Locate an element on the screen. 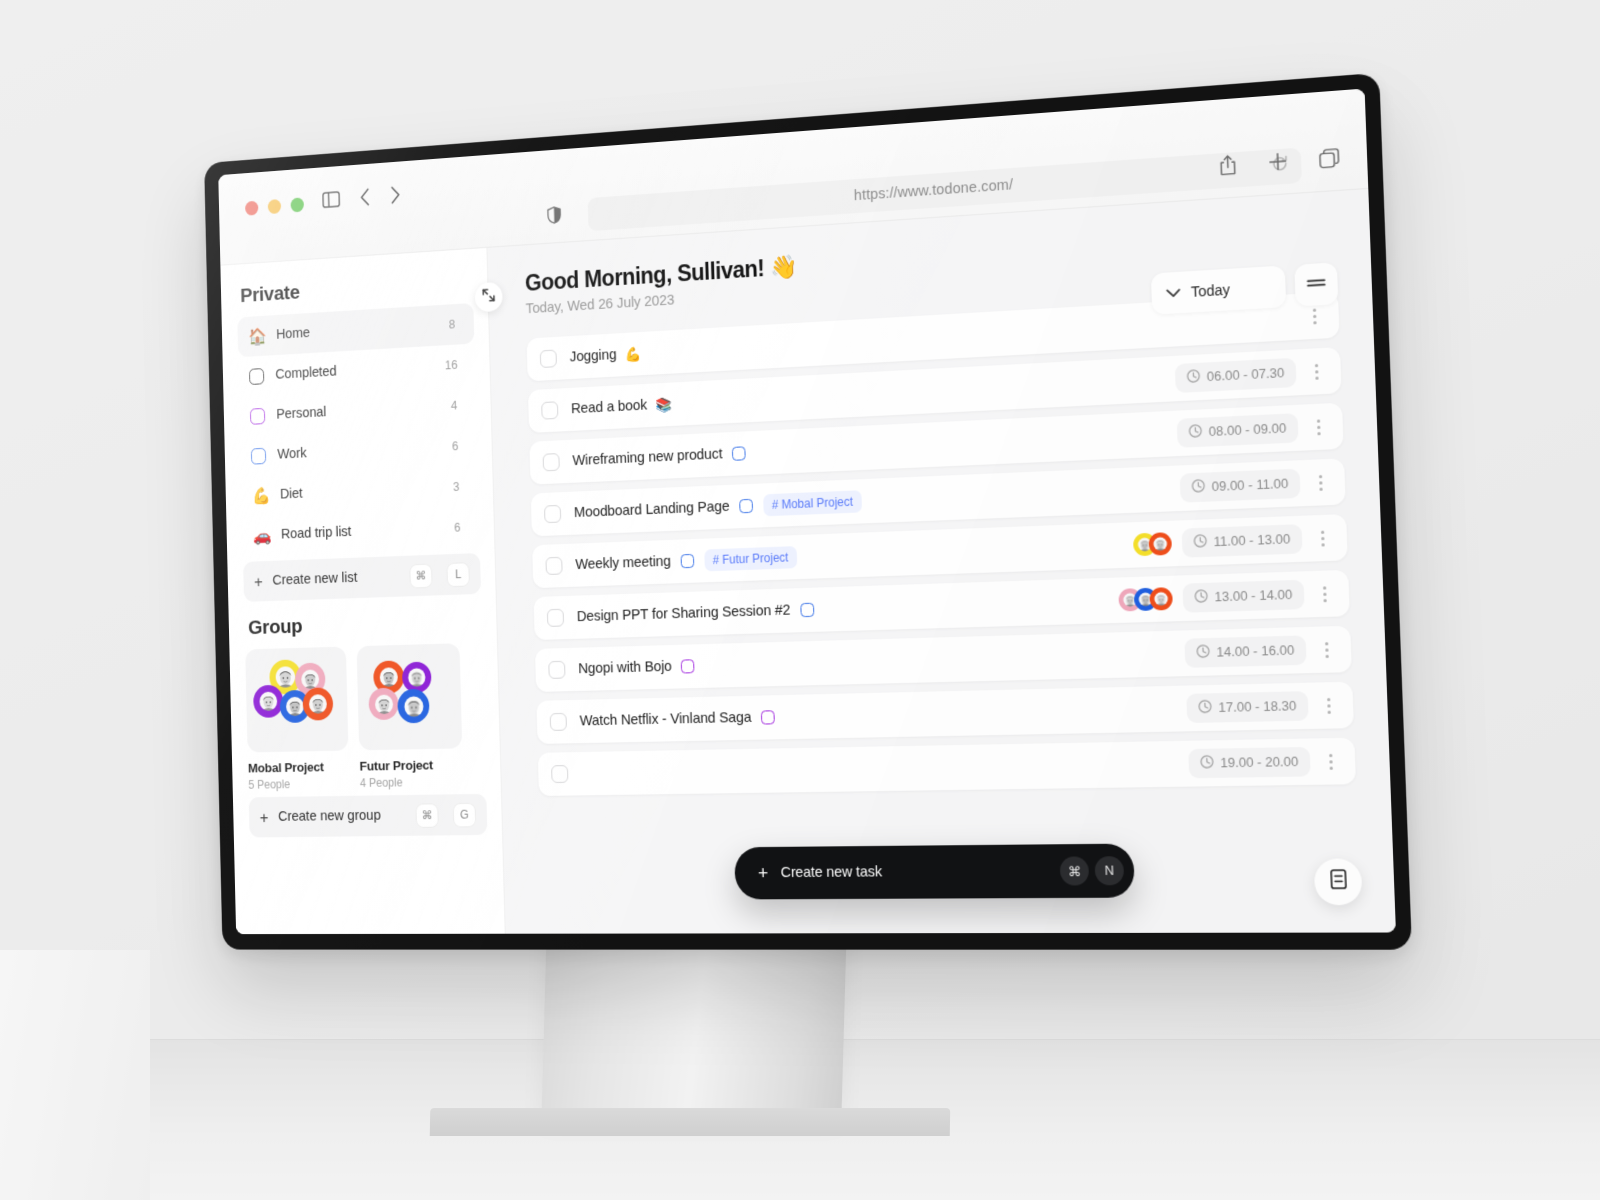 The image size is (1600, 1200). document-icon is located at coordinates (1338, 882).